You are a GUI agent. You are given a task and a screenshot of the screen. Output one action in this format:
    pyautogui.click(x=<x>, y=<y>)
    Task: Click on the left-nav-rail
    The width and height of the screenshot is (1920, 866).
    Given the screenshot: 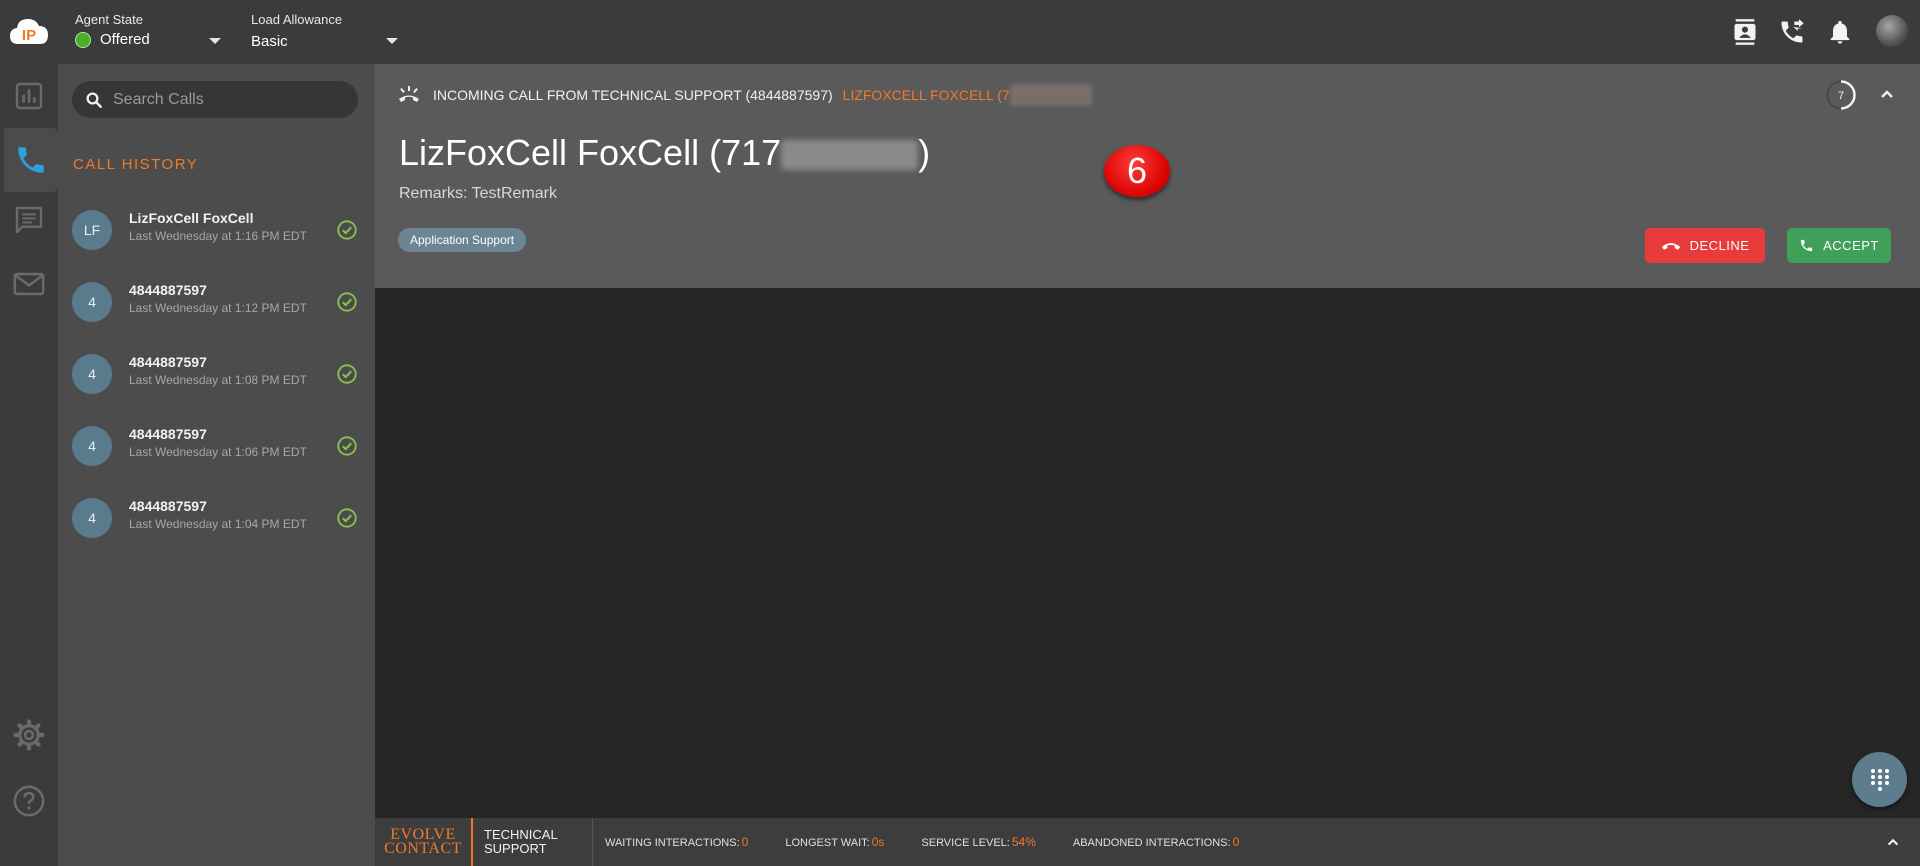 What is the action you would take?
    pyautogui.click(x=29, y=465)
    